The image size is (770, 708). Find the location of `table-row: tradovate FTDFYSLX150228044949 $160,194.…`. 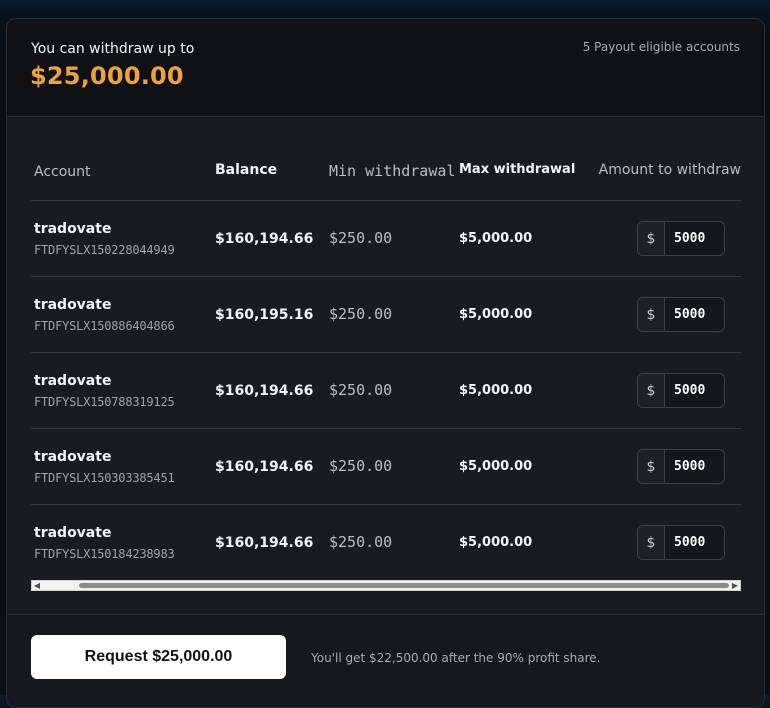

table-row: tradovate FTDFYSLX150228044949 $160,194.… is located at coordinates (386, 239).